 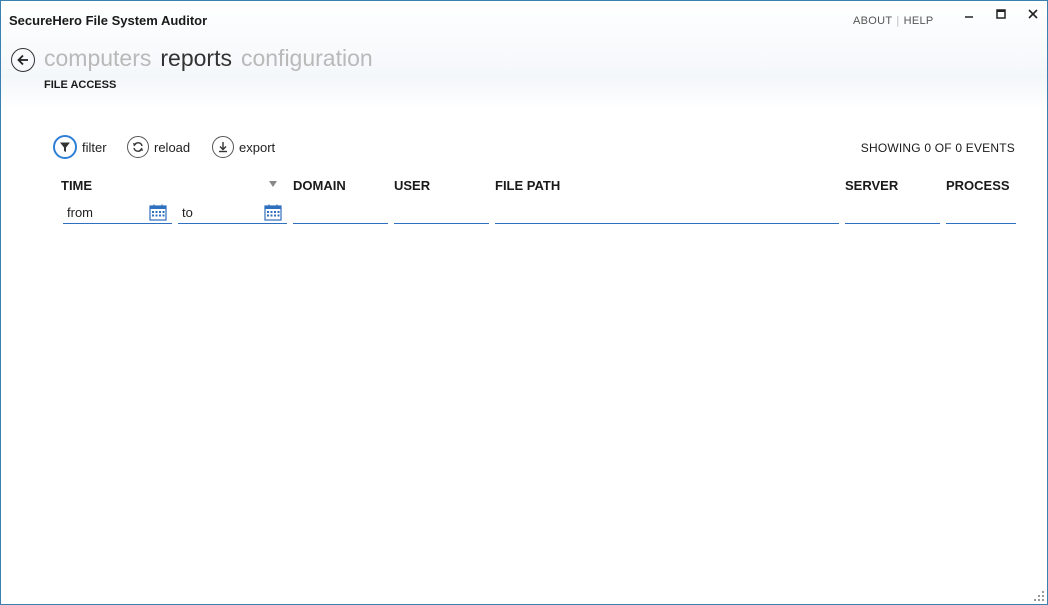 I want to click on back-arrow-icon, so click(x=22, y=60).